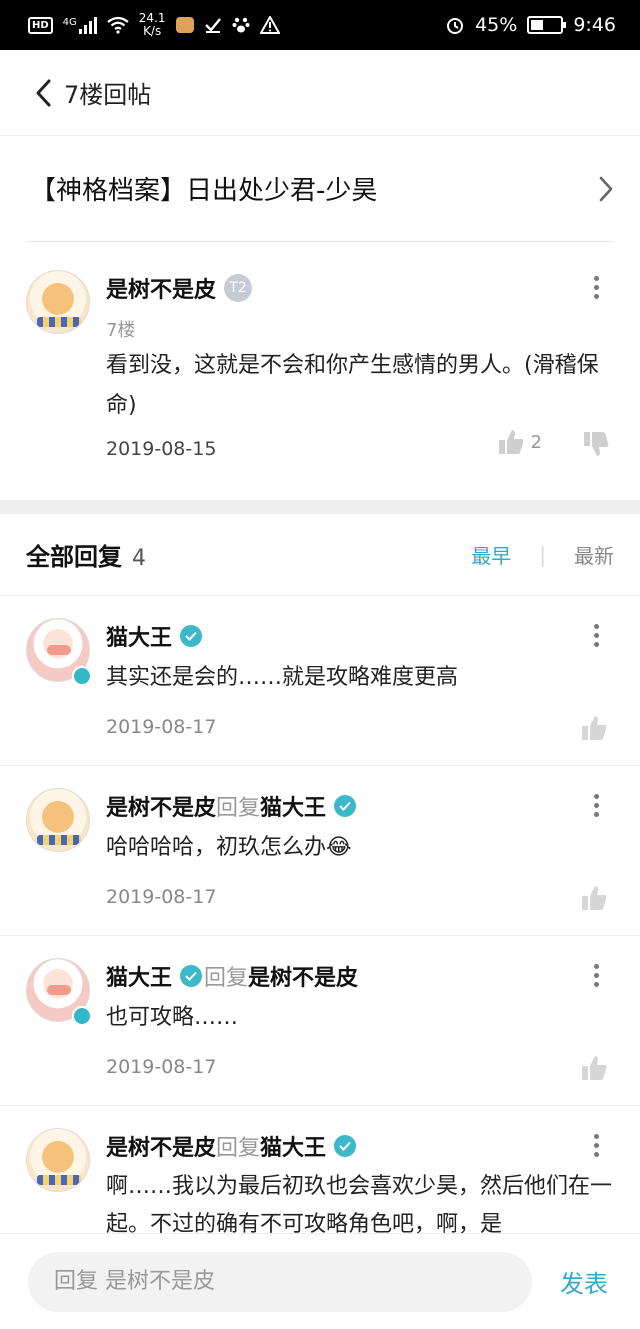 This screenshot has width=640, height=1329. I want to click on floor-label: 7楼, so click(121, 330).